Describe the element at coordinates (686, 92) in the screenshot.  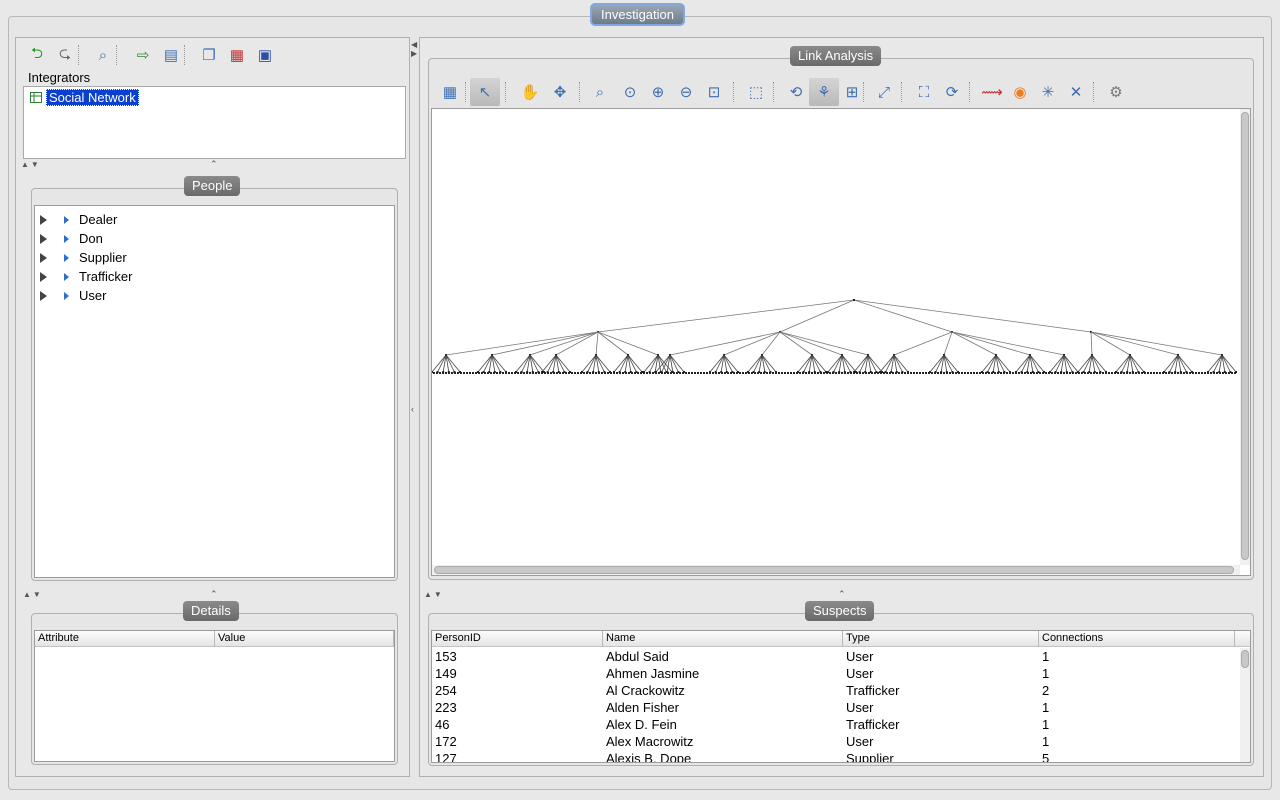
I see `zoom-out-button: ⊖` at that location.